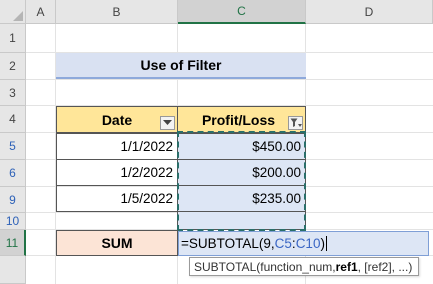 The width and height of the screenshot is (433, 284). I want to click on filter-dropdown-date, so click(167, 123).